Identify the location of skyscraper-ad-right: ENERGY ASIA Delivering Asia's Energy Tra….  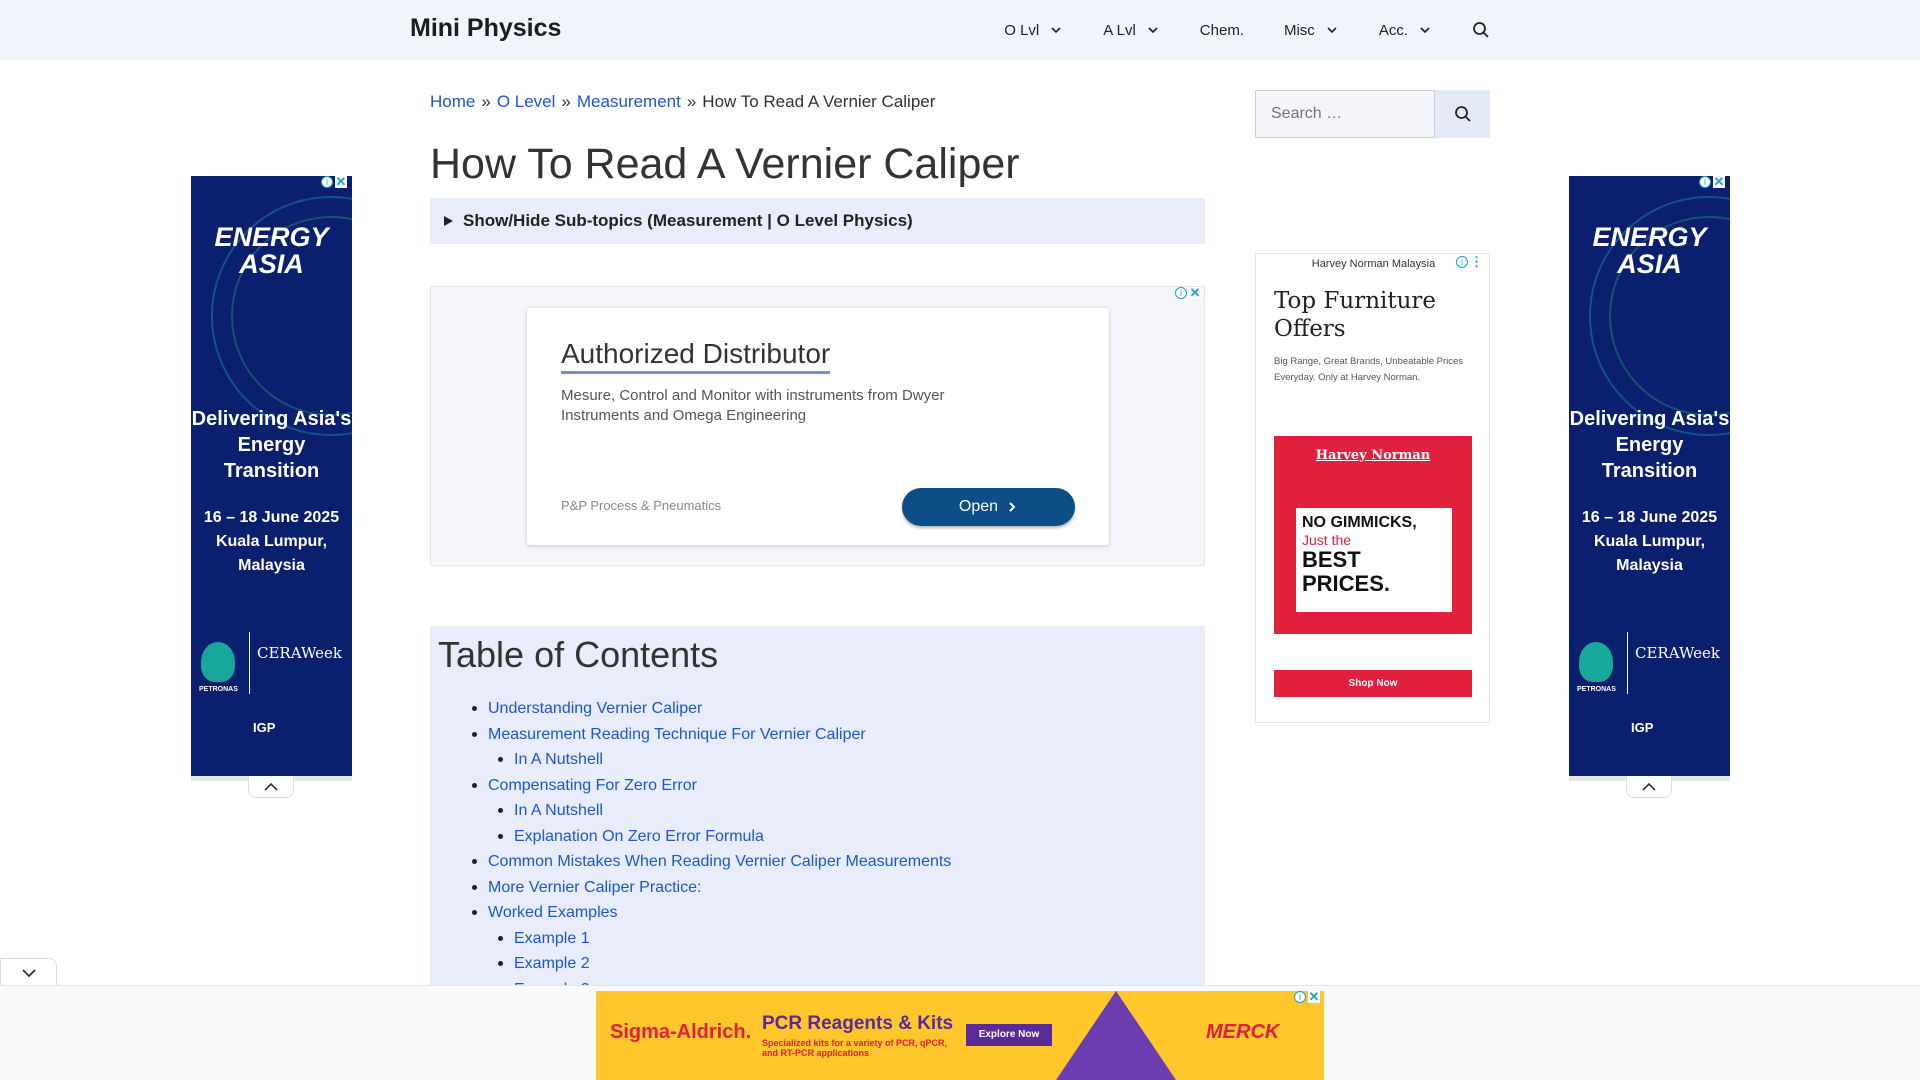
(1649, 476).